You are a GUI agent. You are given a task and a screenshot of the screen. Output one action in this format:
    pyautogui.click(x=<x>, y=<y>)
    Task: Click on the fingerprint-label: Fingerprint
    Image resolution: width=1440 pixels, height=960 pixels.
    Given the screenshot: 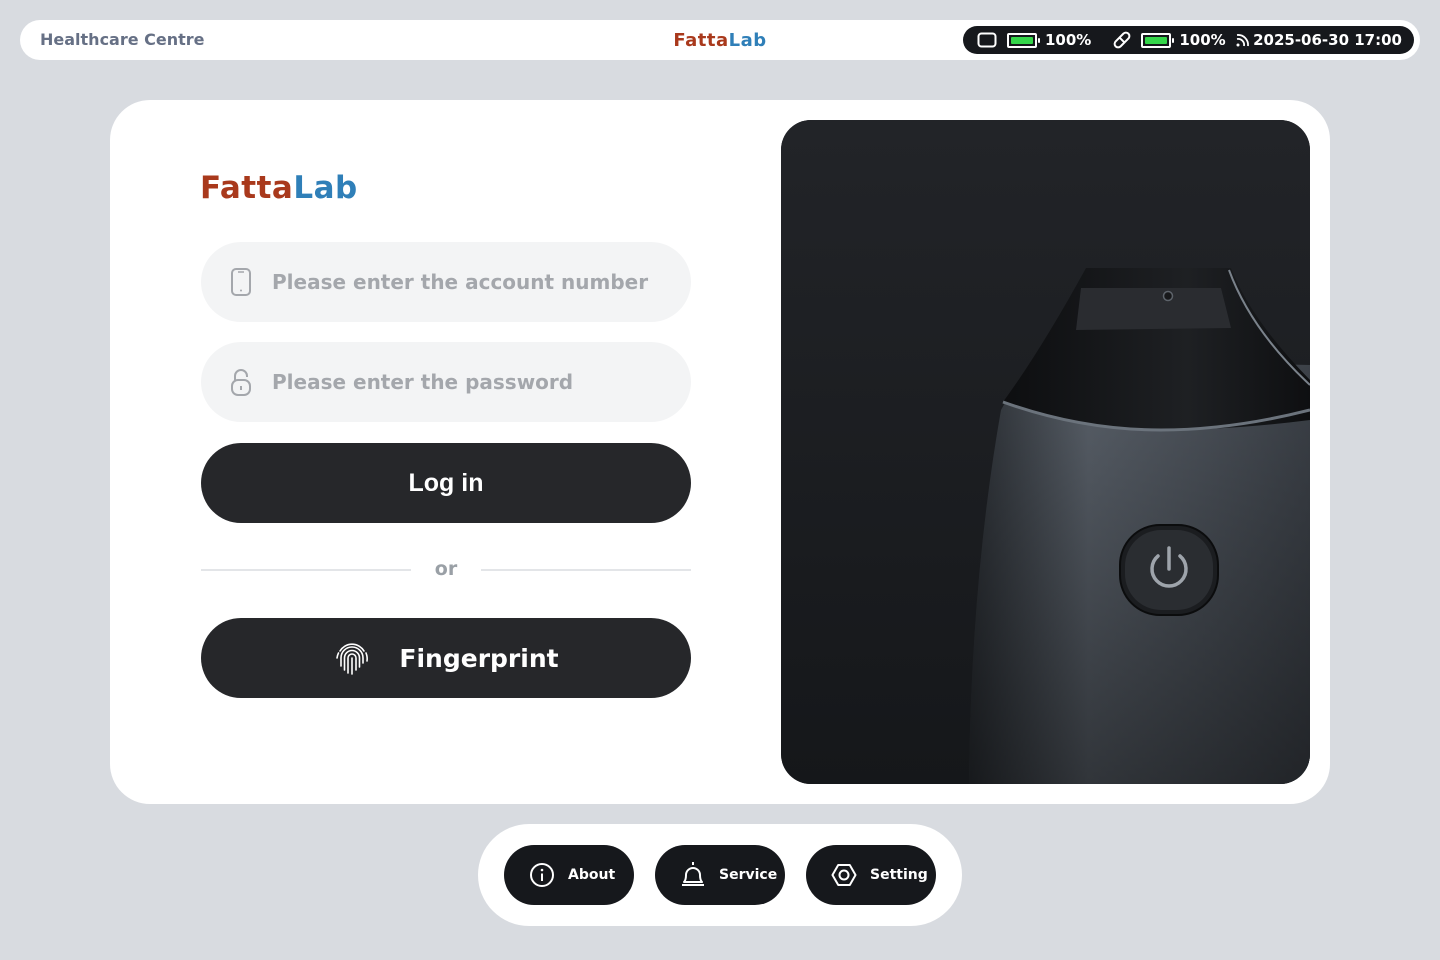 What is the action you would take?
    pyautogui.click(x=479, y=658)
    